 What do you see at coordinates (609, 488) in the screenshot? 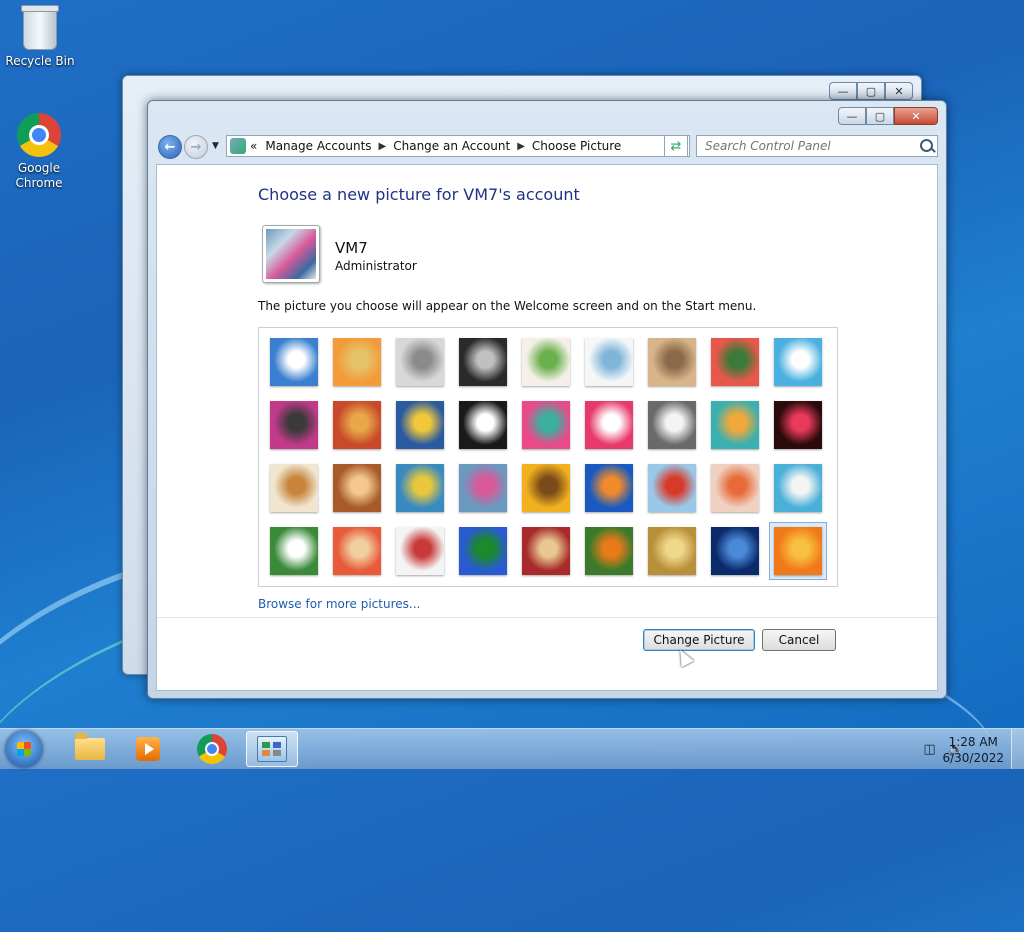
I see `picture-option-tropical-fish` at bounding box center [609, 488].